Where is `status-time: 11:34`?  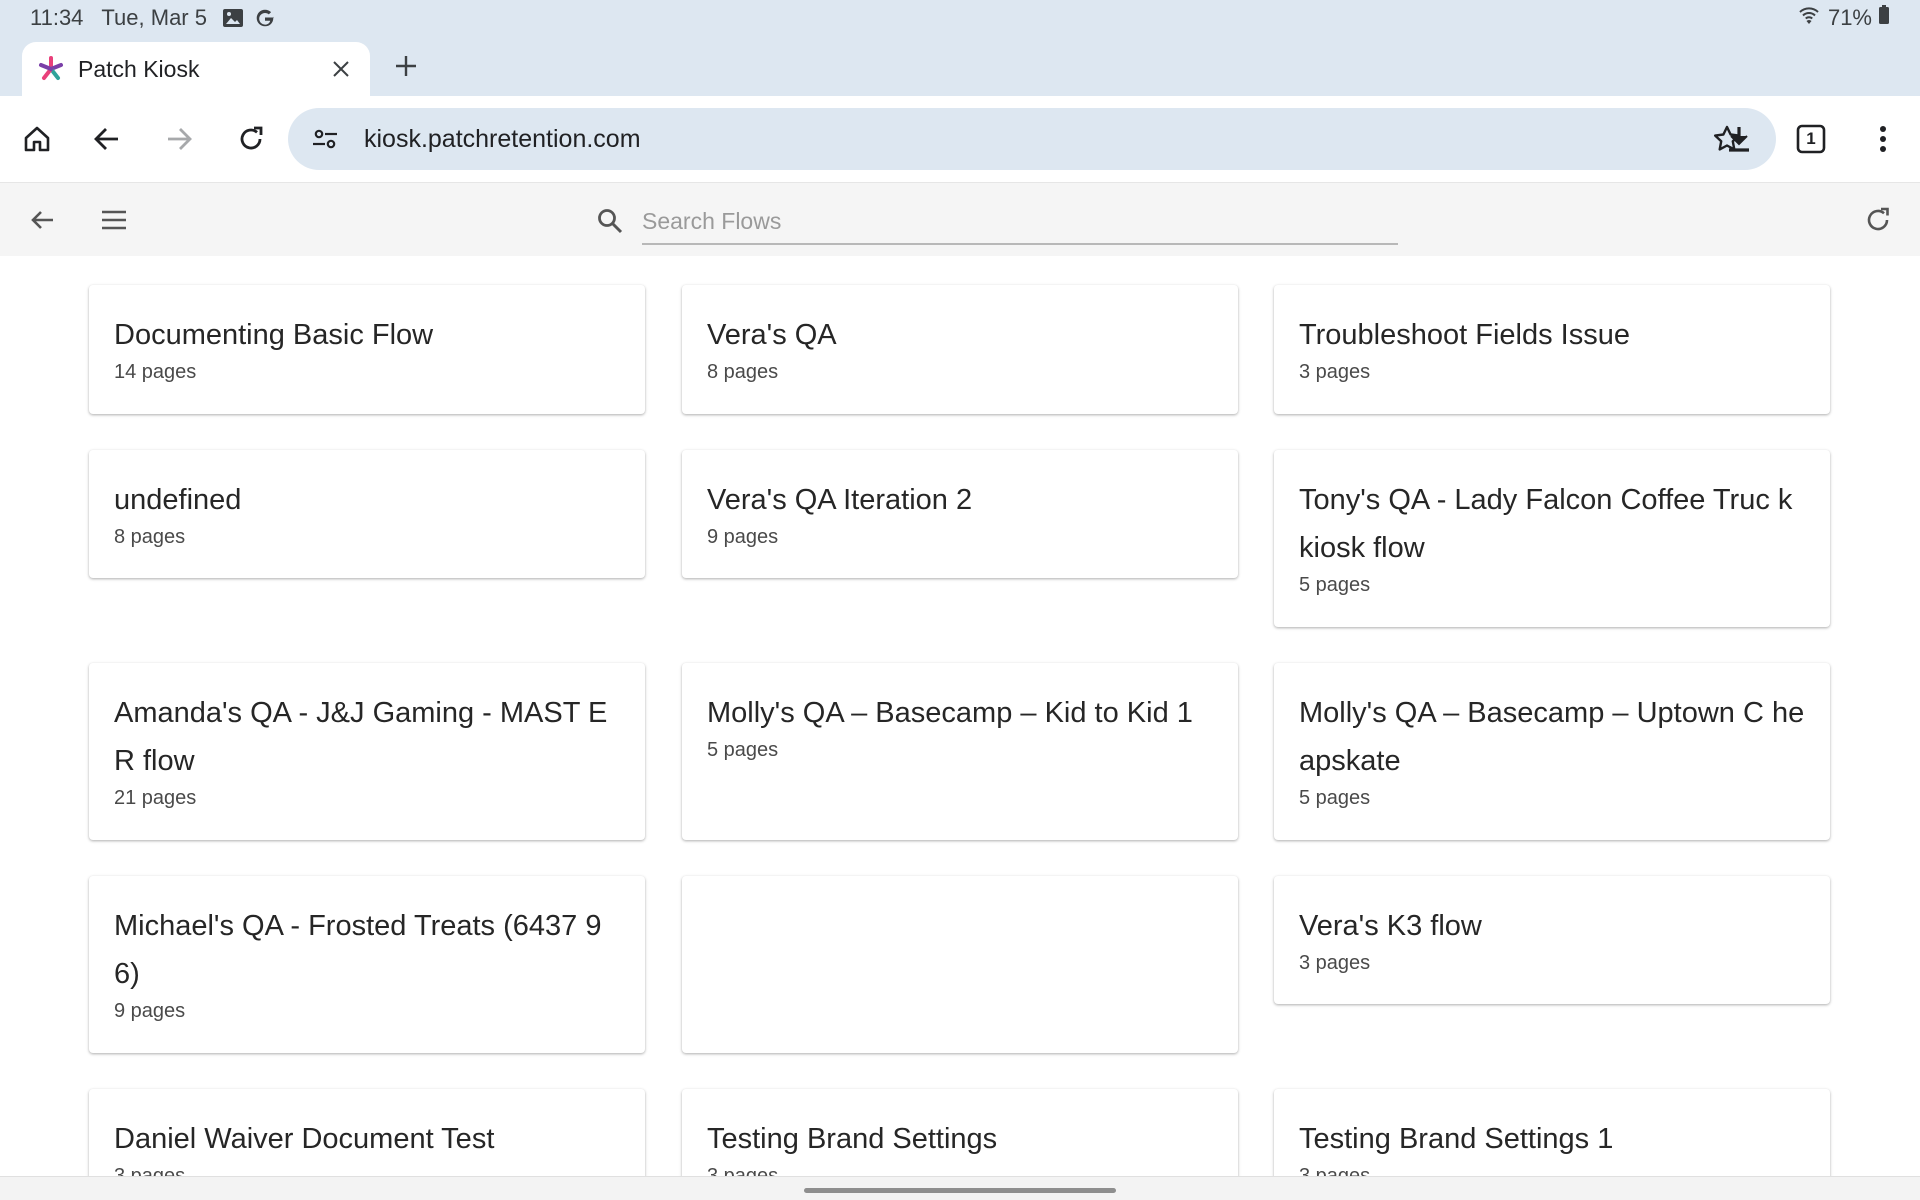
status-time: 11:34 is located at coordinates (57, 17).